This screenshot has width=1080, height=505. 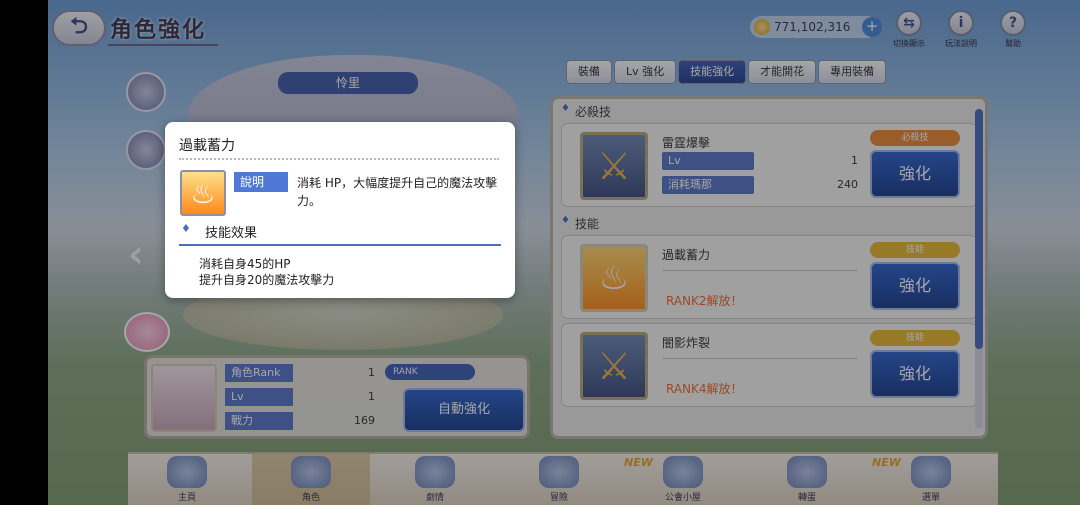 What do you see at coordinates (762, 27) in the screenshot?
I see `jewel-icon` at bounding box center [762, 27].